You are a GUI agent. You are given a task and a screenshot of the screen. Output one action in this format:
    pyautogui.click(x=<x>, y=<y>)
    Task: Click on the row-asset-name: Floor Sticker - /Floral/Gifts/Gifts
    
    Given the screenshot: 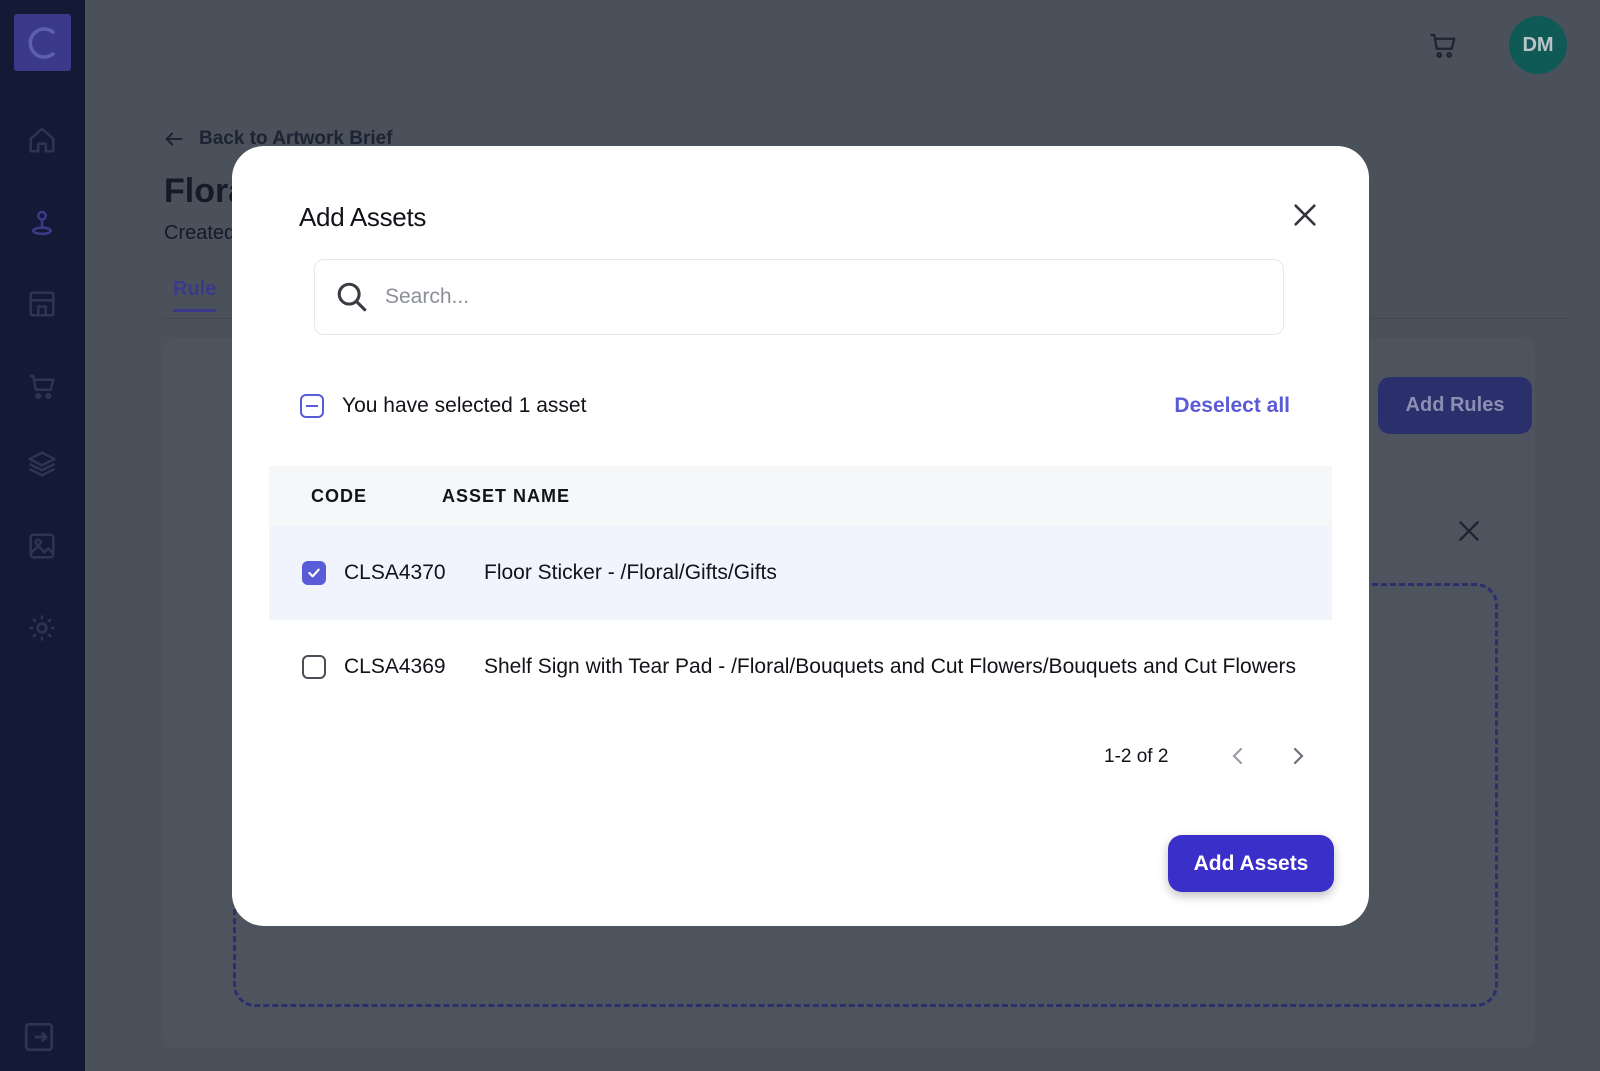 What is the action you would take?
    pyautogui.click(x=630, y=572)
    